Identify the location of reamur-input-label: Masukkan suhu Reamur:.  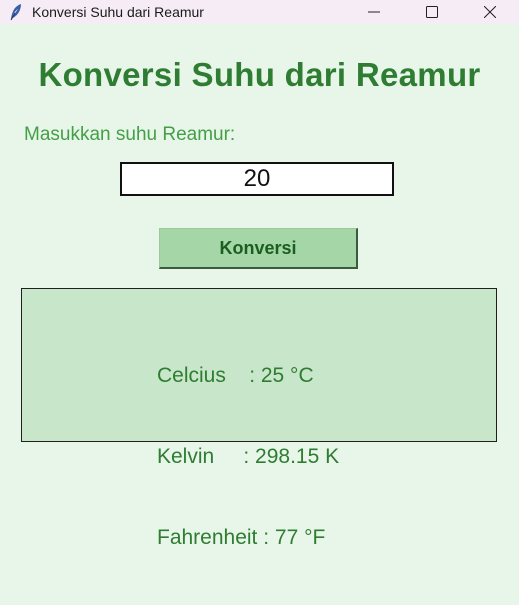
(130, 134).